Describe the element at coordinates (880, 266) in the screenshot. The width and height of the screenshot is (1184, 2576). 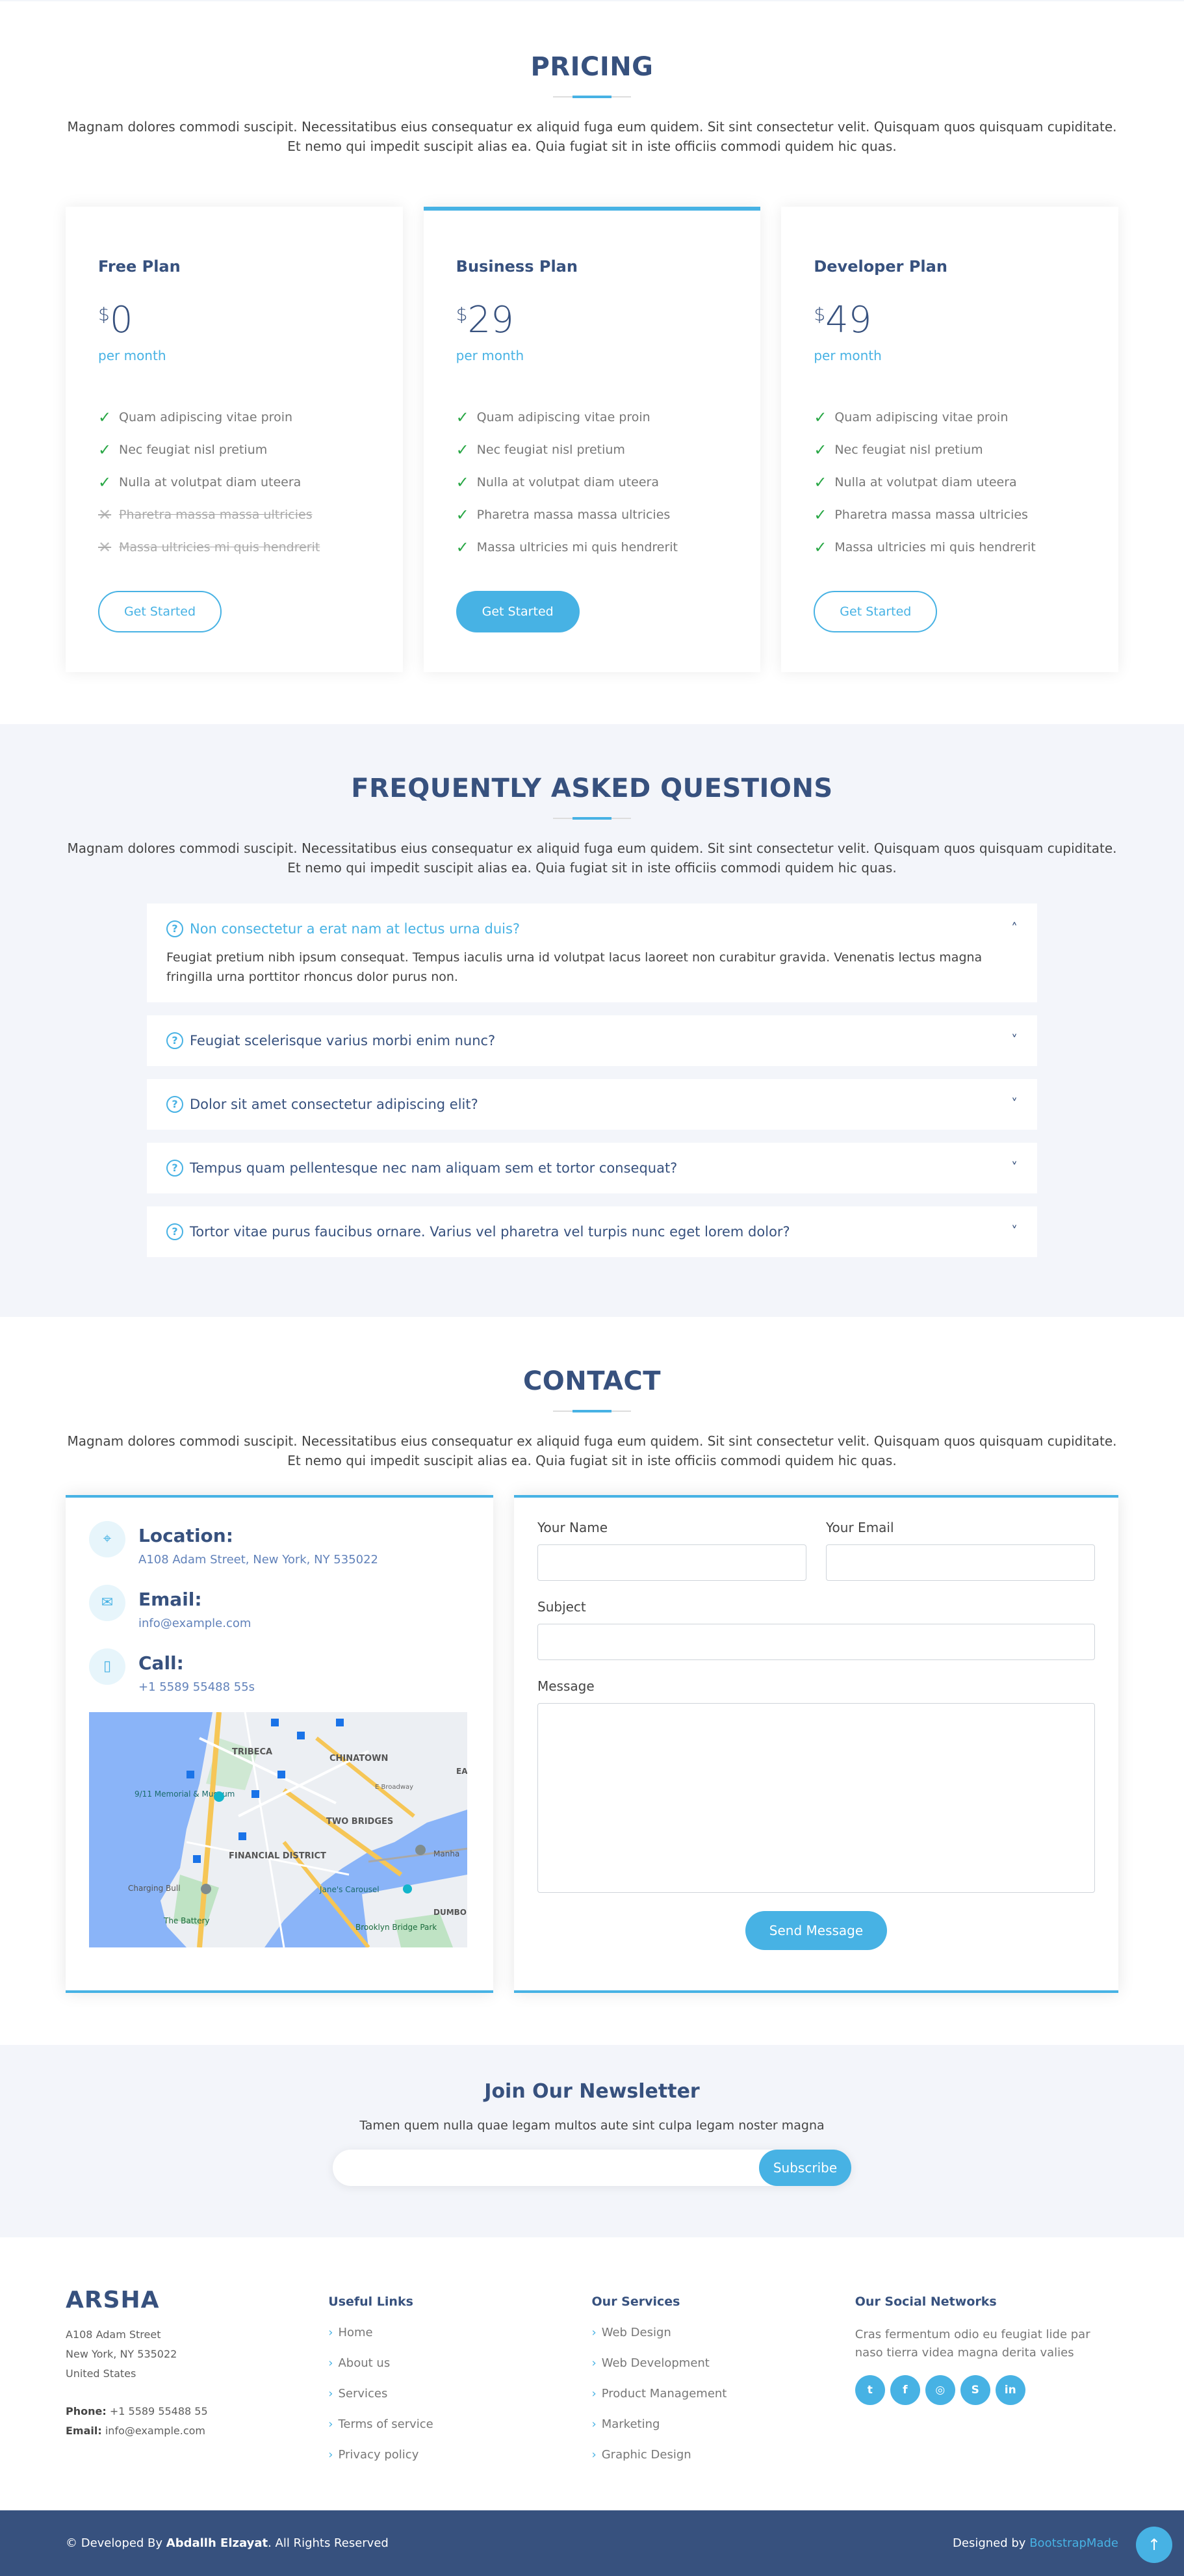
I see `plan-name: Developer Plan` at that location.